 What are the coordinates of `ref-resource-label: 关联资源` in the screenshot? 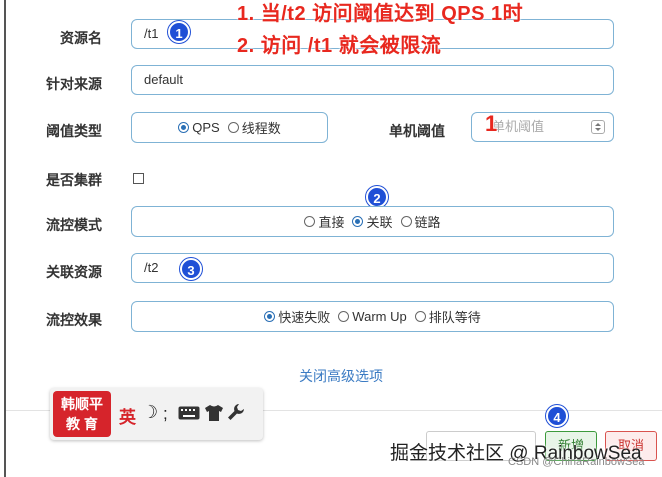 It's located at (74, 272).